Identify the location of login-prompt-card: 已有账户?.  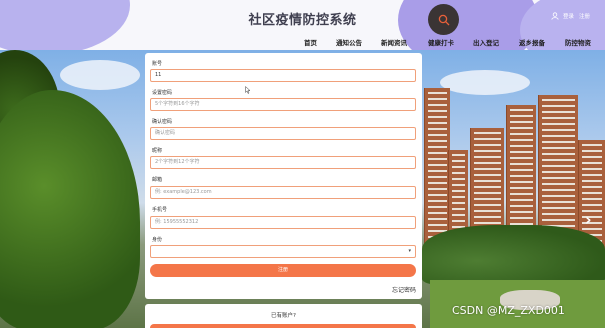
(283, 316).